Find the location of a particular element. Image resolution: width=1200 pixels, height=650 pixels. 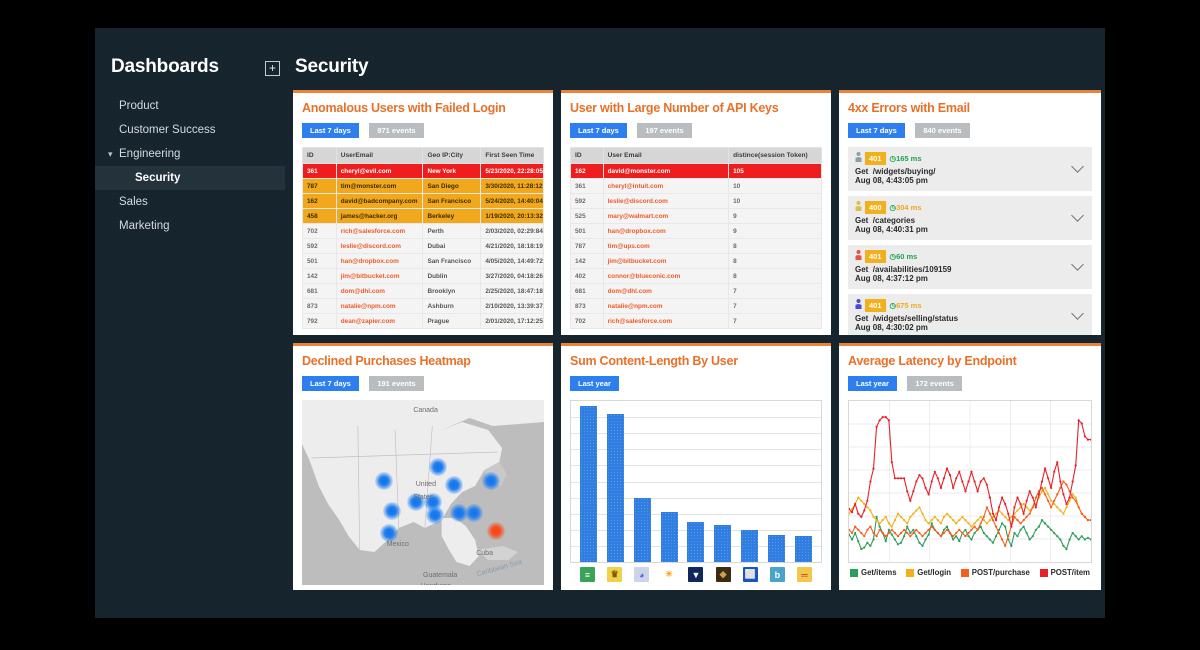

heatmap-point is located at coordinates (435, 514).